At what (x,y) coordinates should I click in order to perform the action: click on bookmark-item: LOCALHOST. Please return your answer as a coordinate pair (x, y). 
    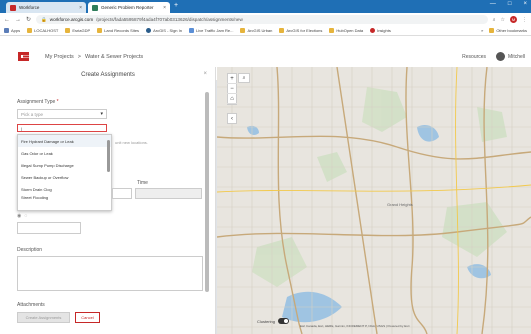
    Looking at the image, I should click on (42, 30).